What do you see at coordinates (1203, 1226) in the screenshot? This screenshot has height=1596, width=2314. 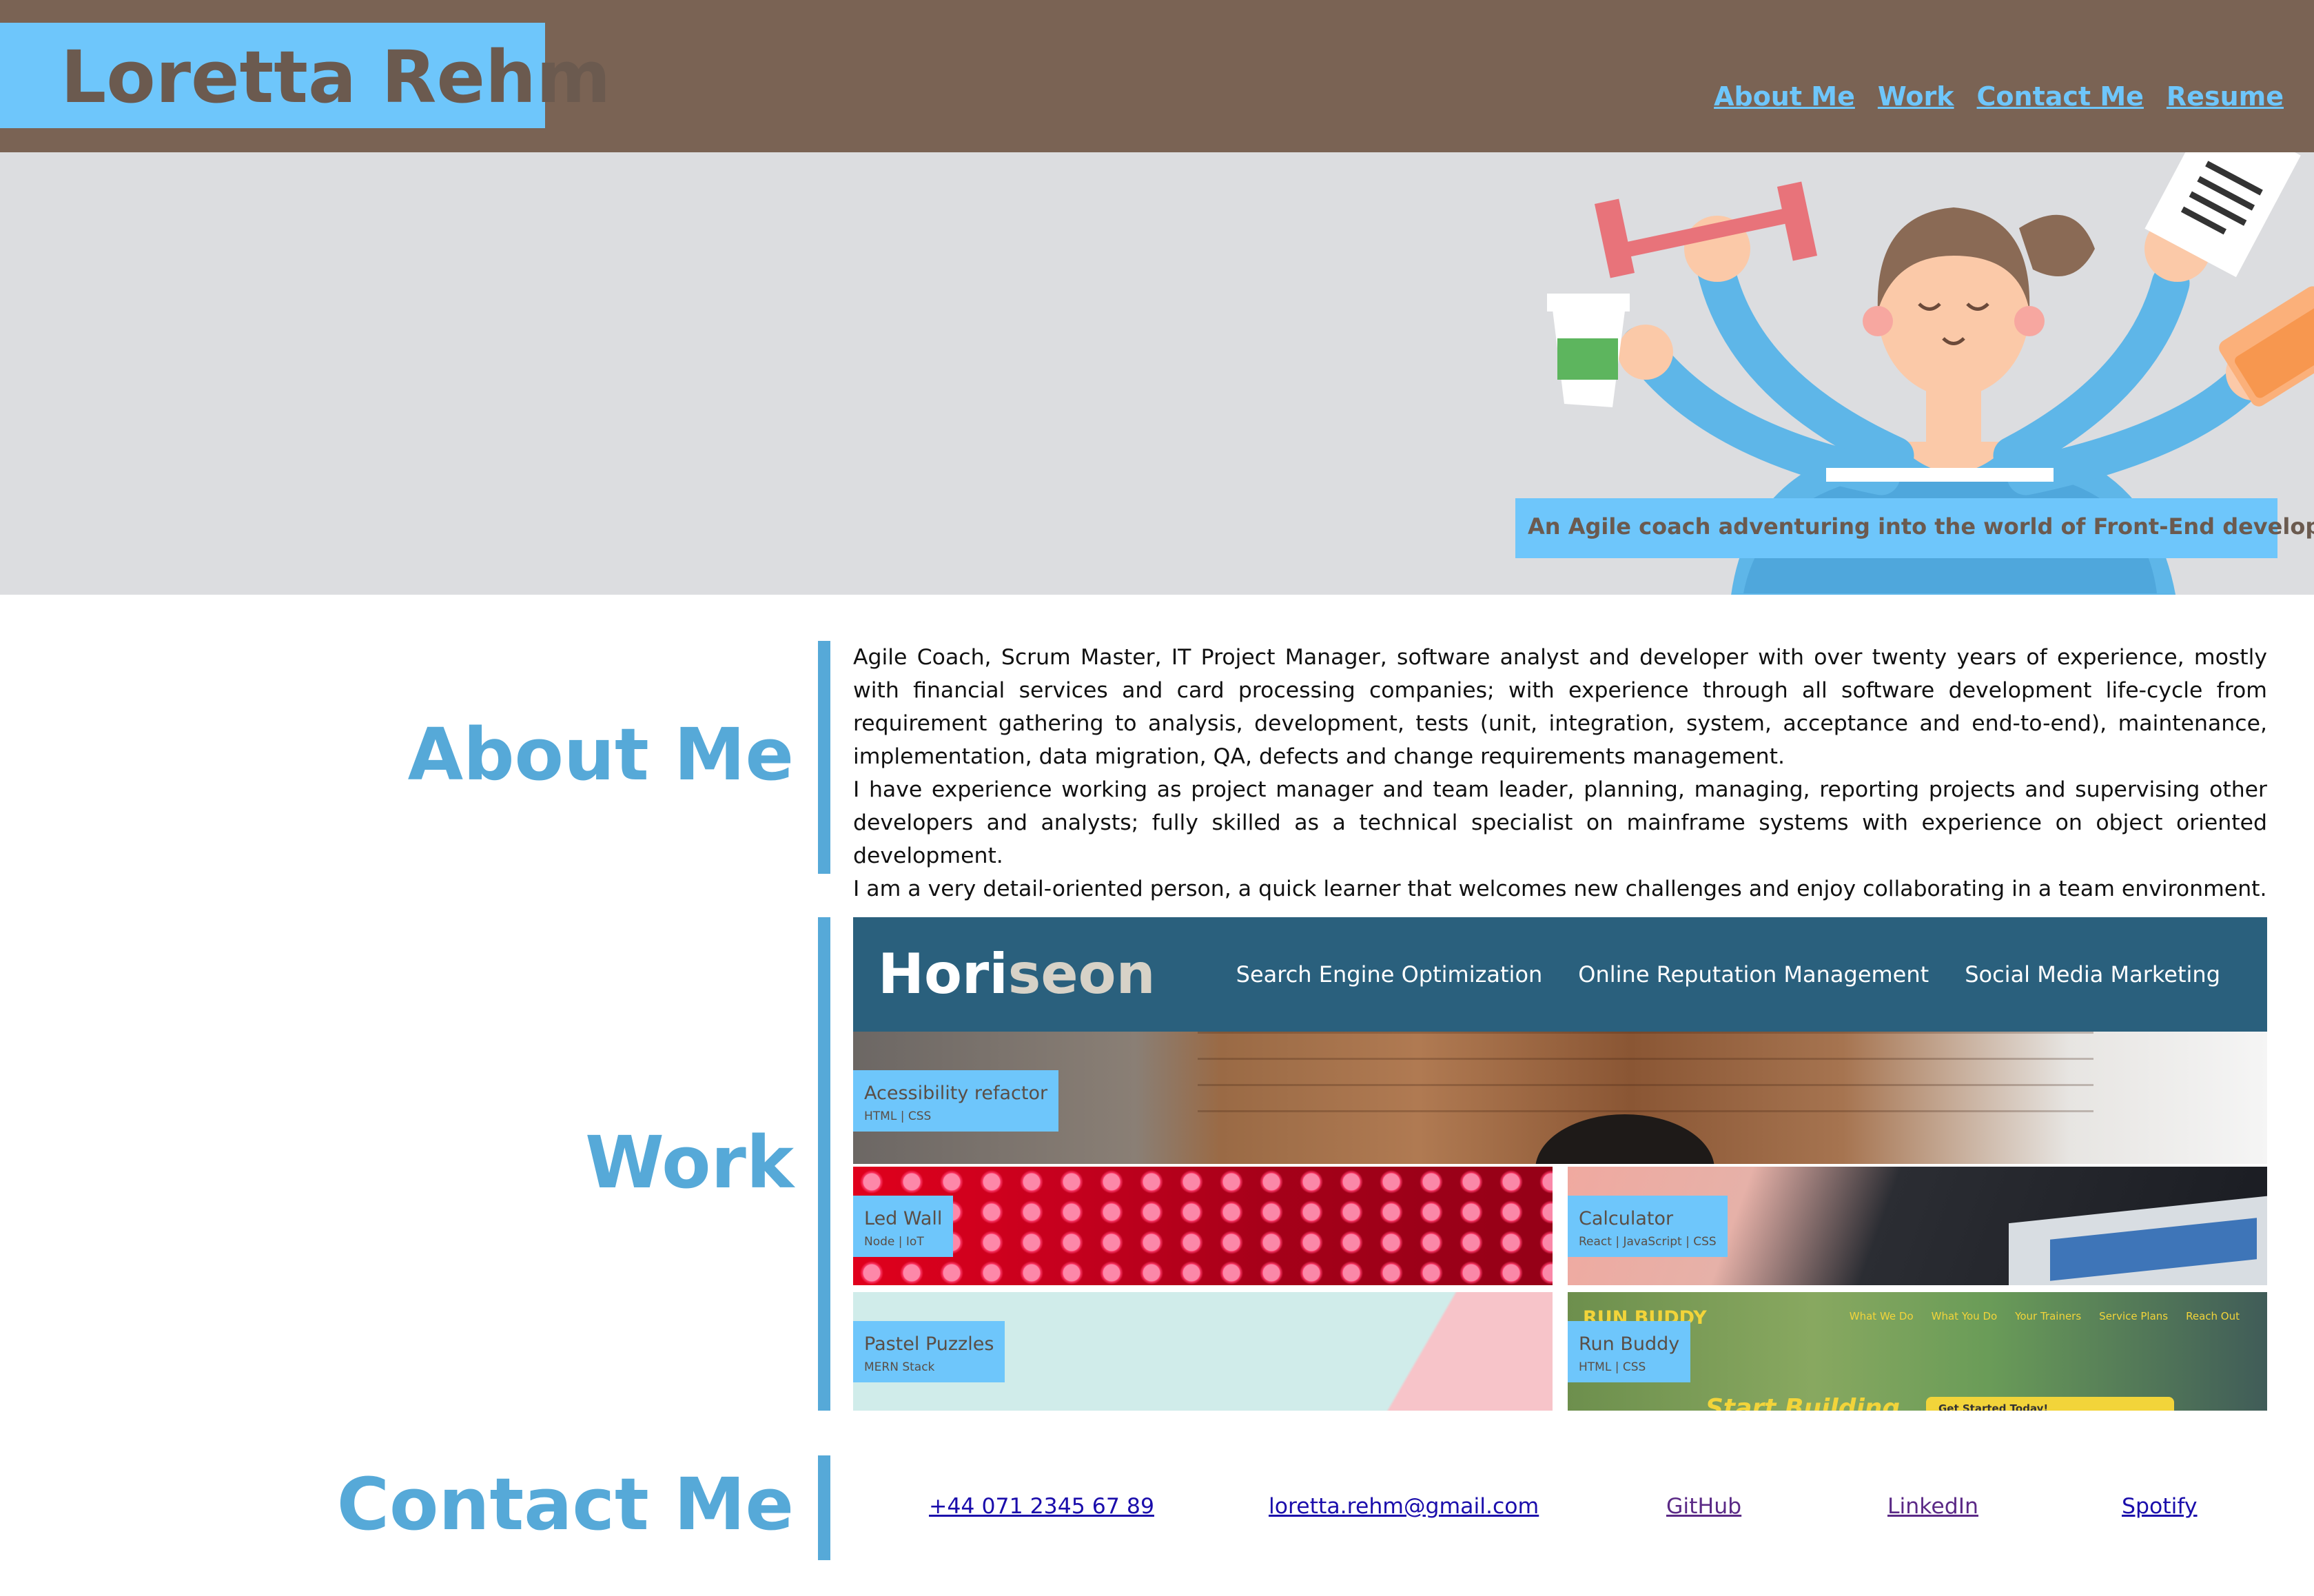 I see `project-card-led-wall: Led Wall Node | IoT` at bounding box center [1203, 1226].